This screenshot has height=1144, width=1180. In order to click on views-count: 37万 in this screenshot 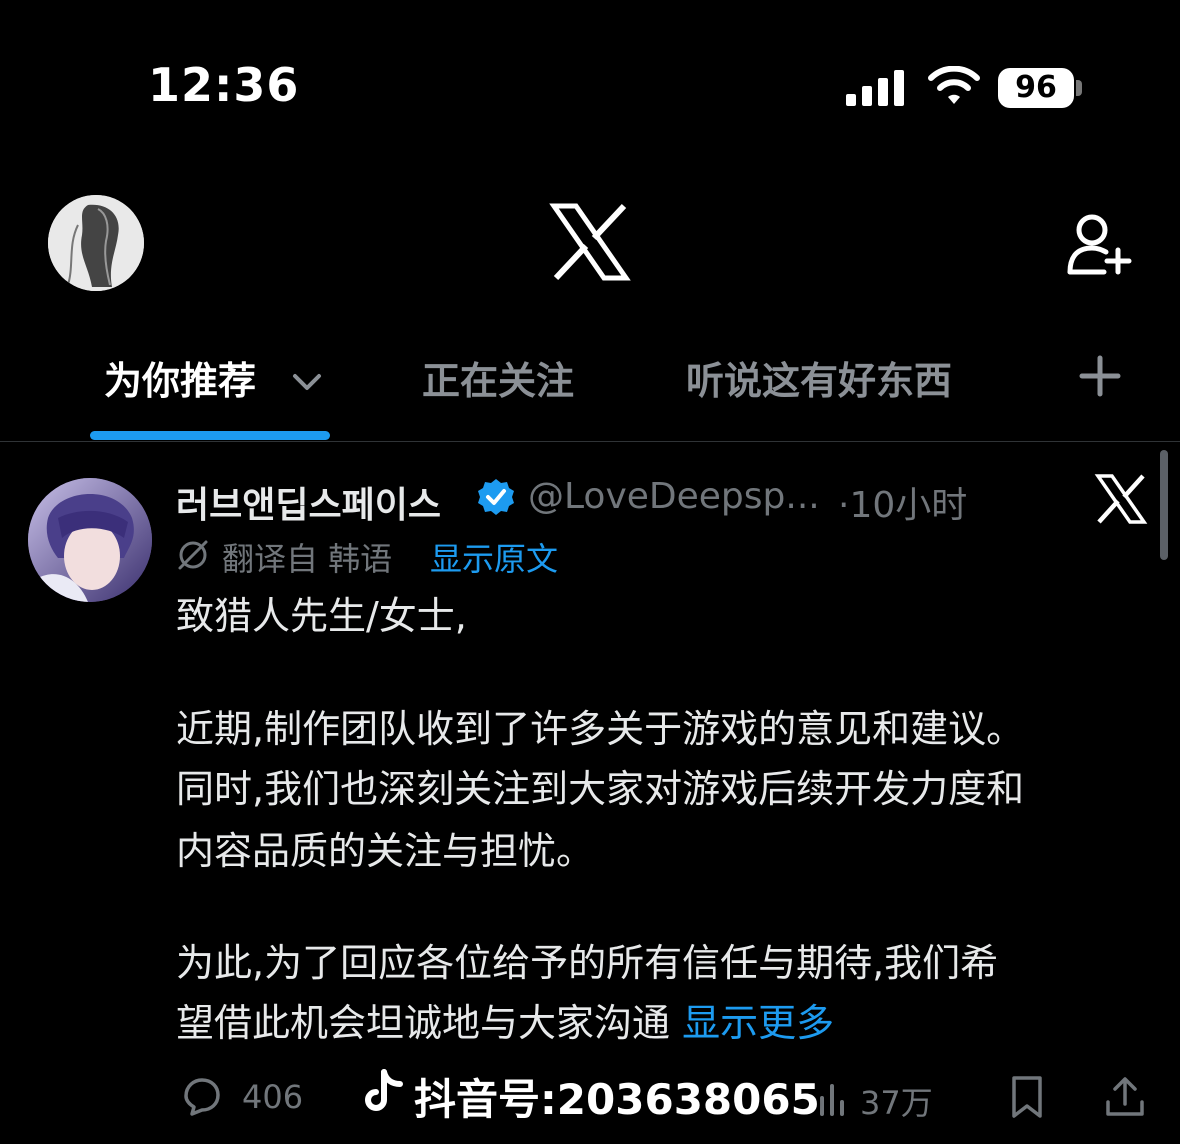, I will do `click(896, 1103)`.